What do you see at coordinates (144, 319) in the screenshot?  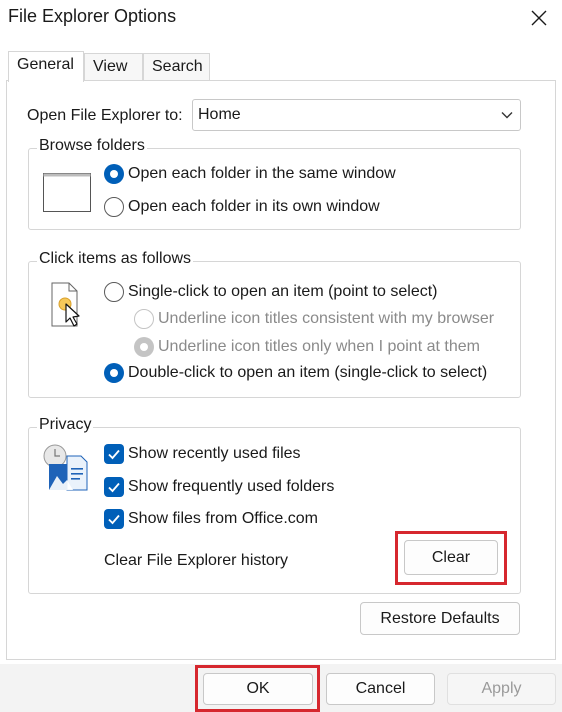 I see `radio-underline-browser` at bounding box center [144, 319].